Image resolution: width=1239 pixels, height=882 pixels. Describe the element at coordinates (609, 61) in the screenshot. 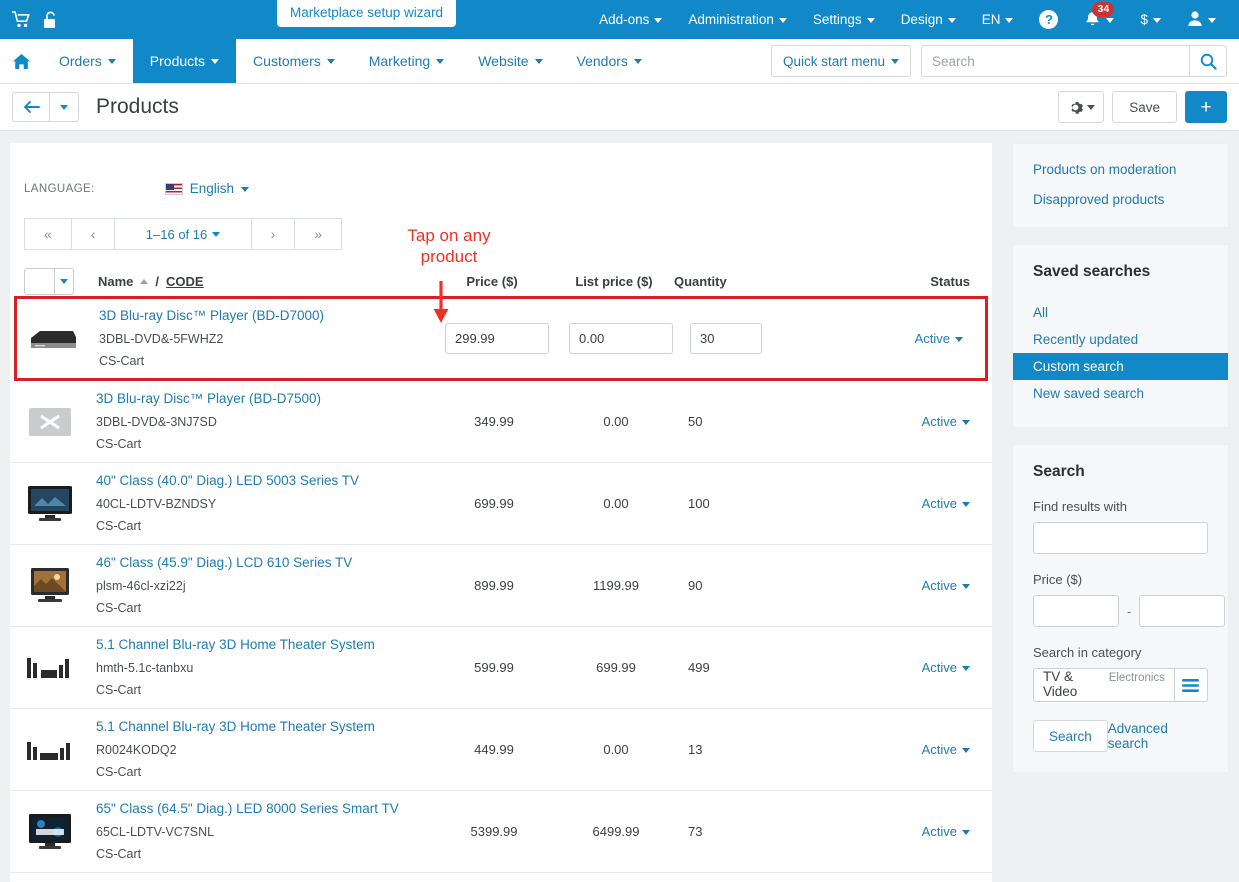

I see `nav-item-vendors: Vendors` at that location.